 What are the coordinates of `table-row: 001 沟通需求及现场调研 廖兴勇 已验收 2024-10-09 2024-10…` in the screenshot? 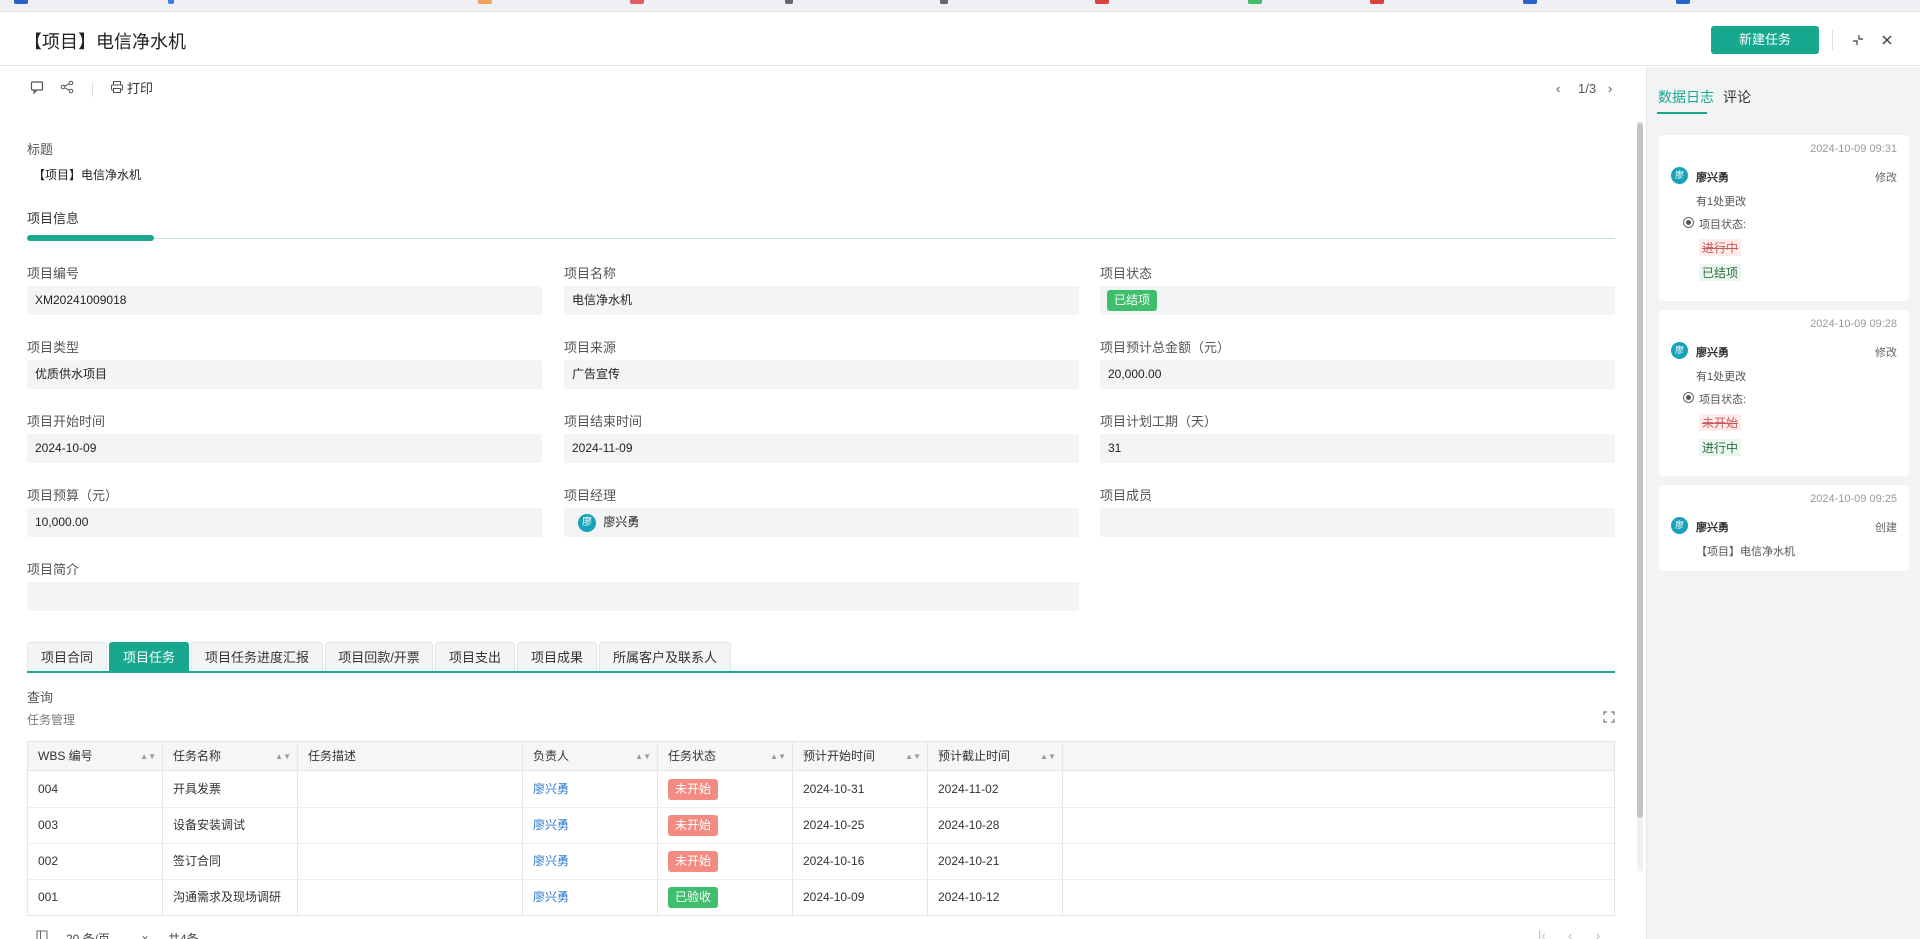 It's located at (821, 898).